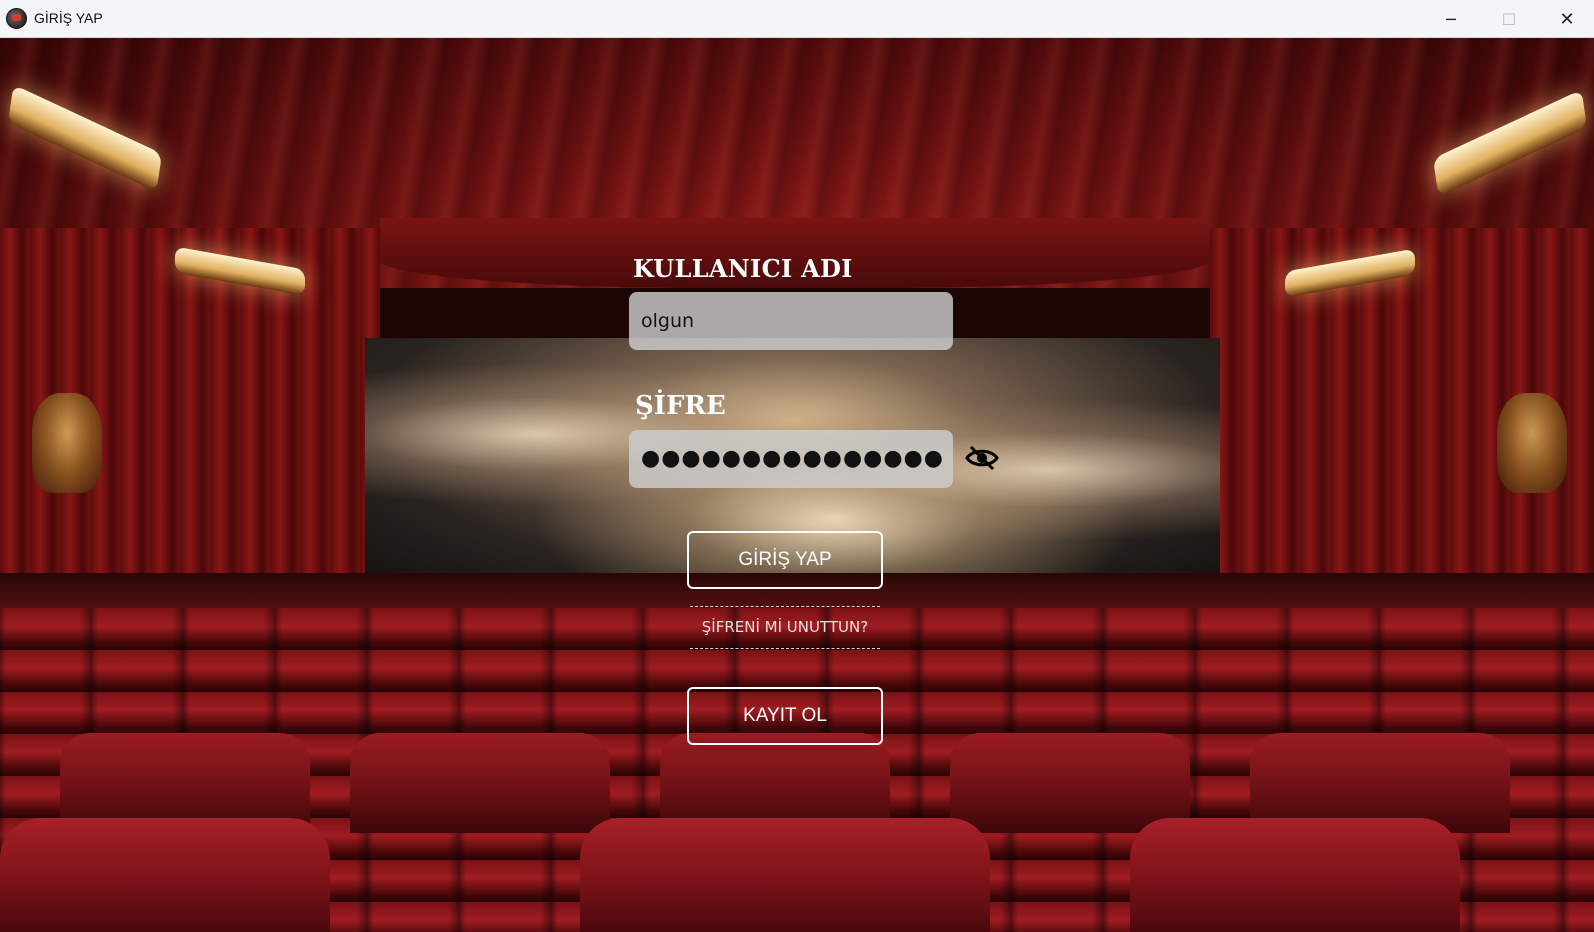 Image resolution: width=1594 pixels, height=932 pixels. Describe the element at coordinates (680, 406) in the screenshot. I see `password-label: ŞİFRE` at that location.